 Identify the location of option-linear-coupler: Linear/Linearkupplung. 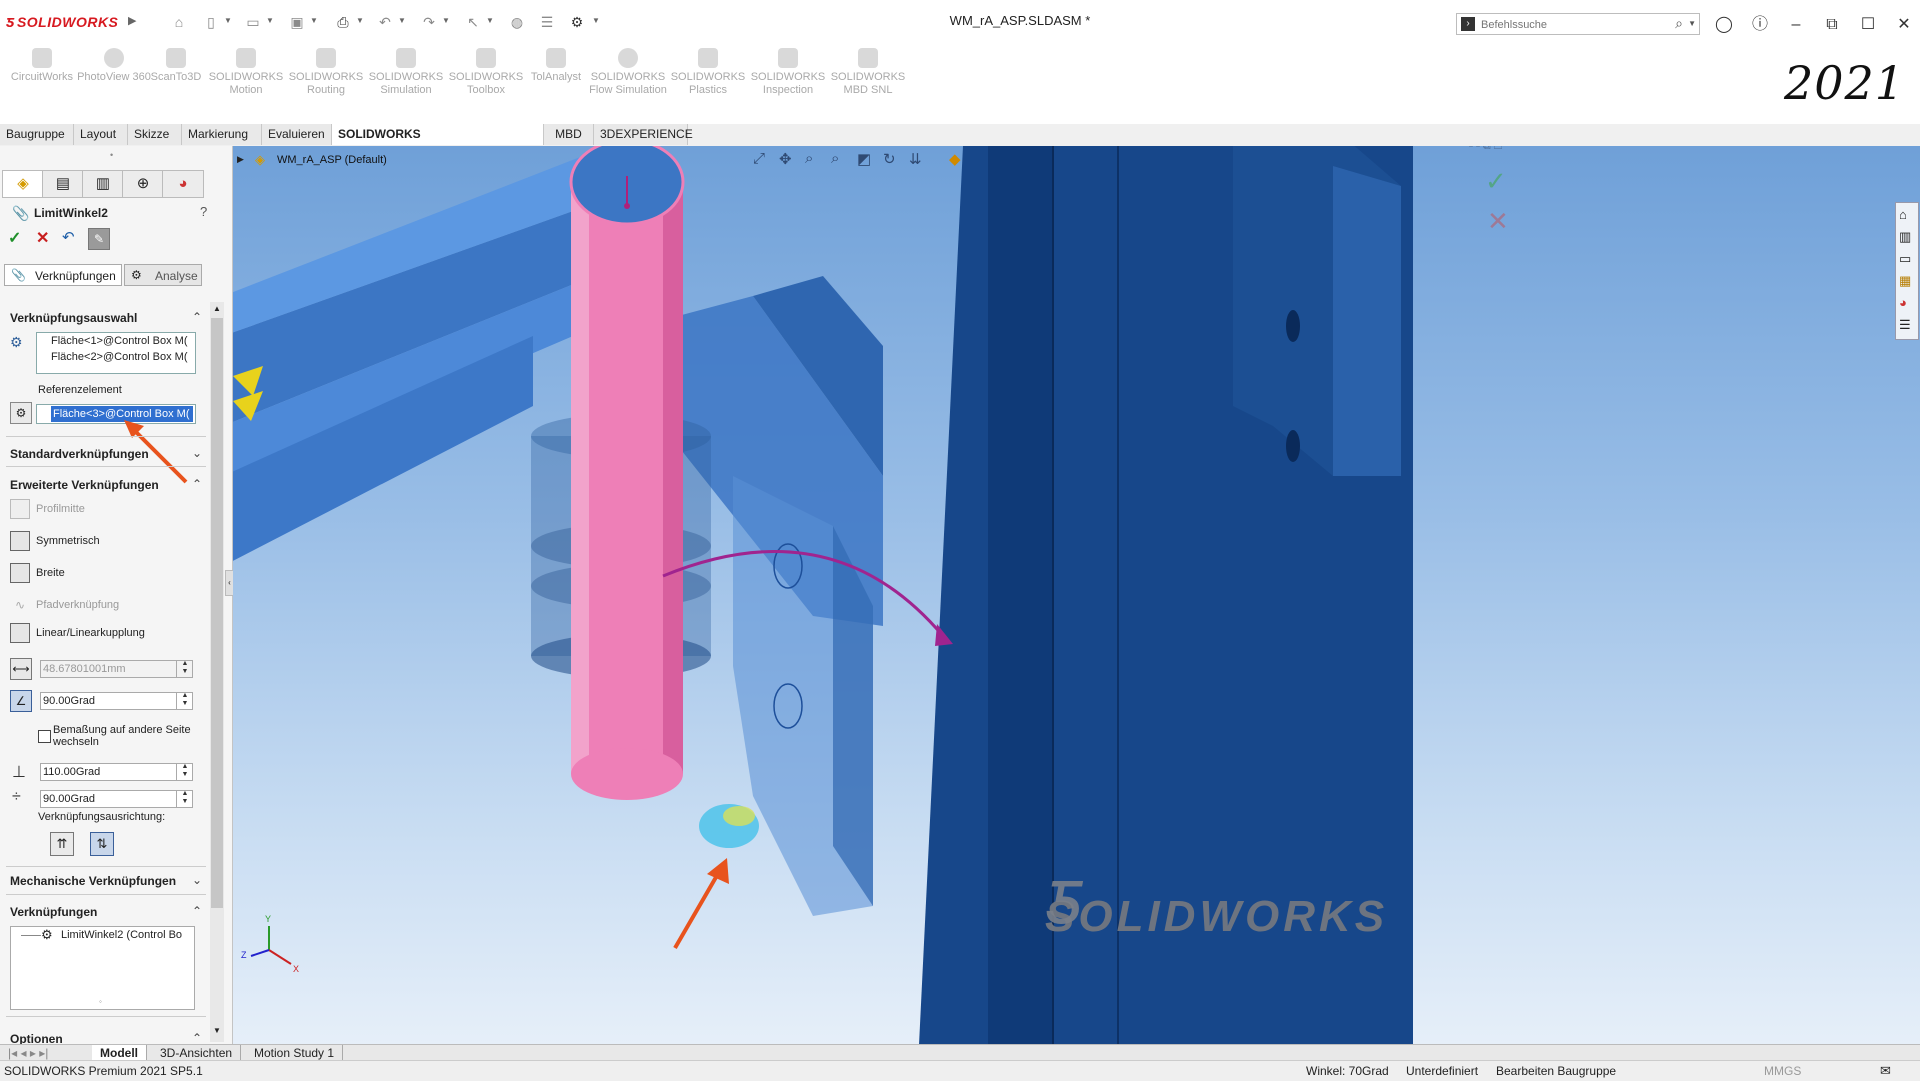
(77, 633).